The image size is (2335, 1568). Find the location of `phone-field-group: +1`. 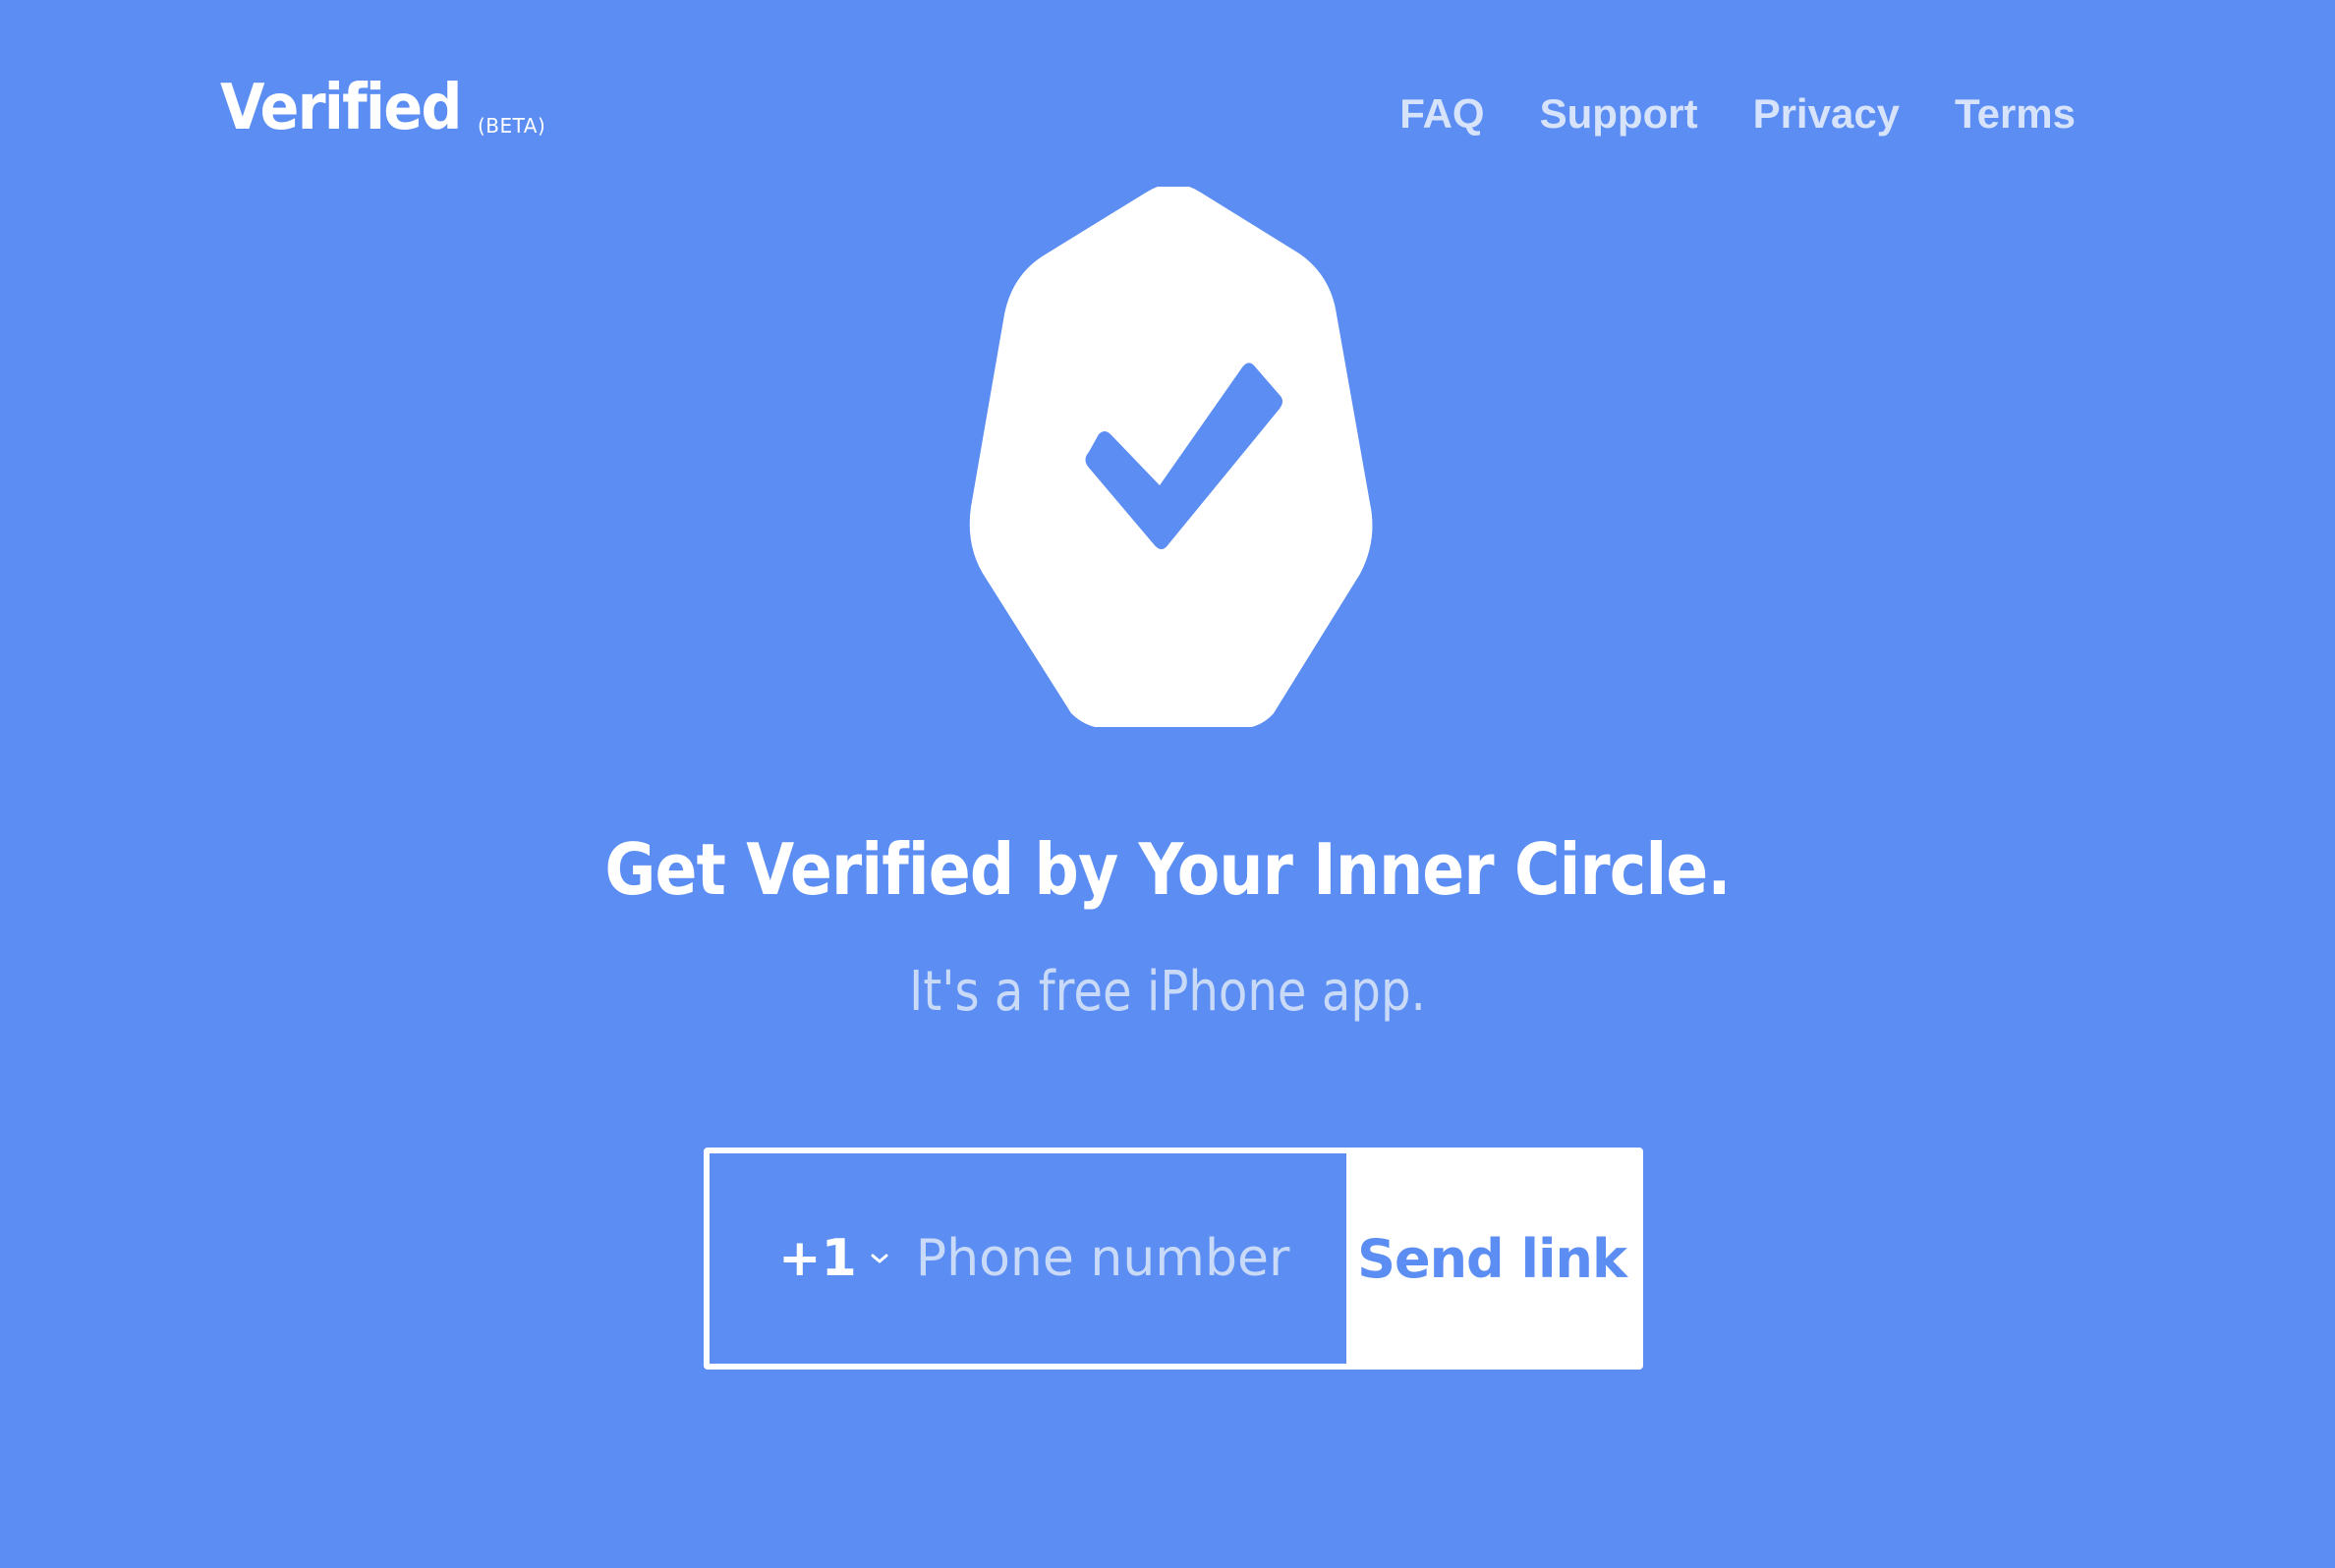

phone-field-group: +1 is located at coordinates (1131, 1258).